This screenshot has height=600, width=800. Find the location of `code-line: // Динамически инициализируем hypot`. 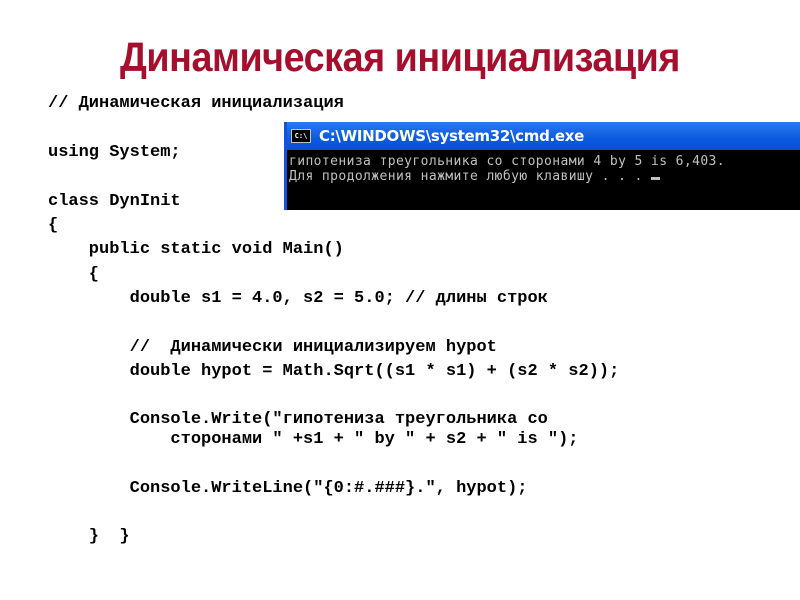

code-line: // Динамически инициализируем hypot is located at coordinates (272, 347).